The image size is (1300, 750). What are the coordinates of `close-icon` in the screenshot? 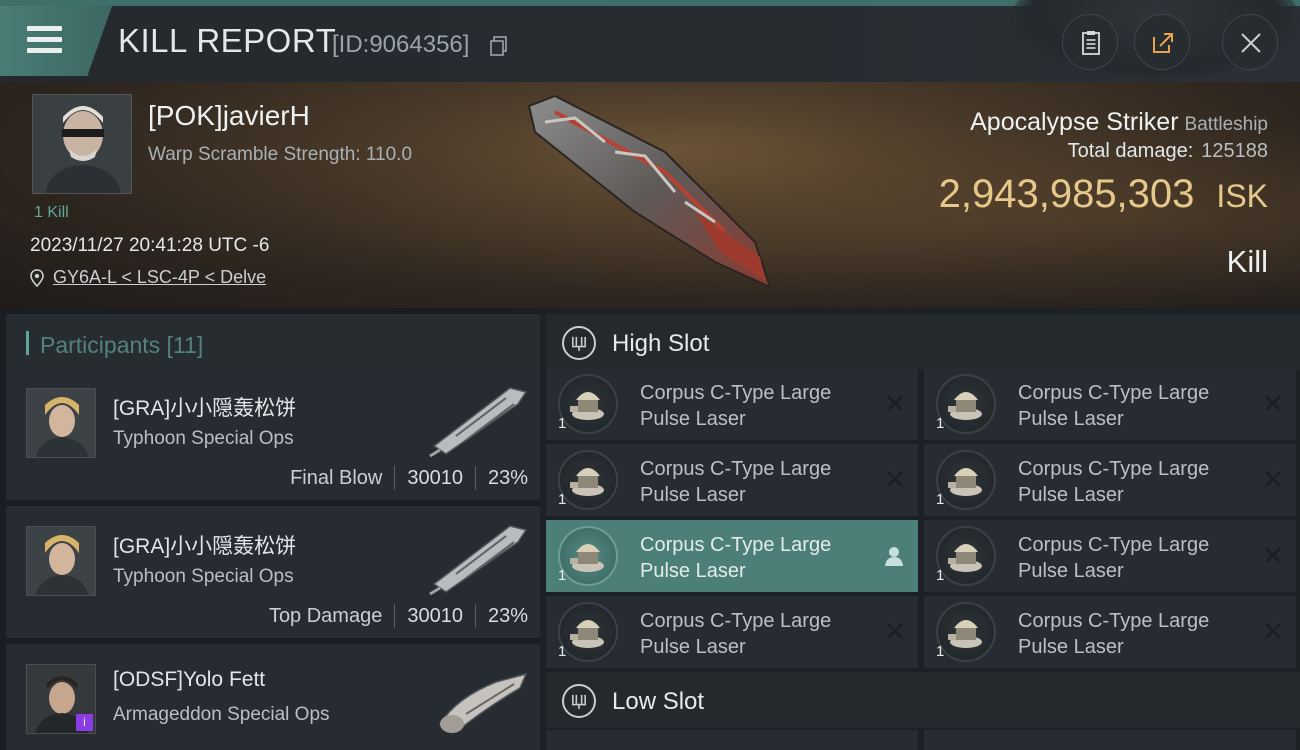 It's located at (1251, 43).